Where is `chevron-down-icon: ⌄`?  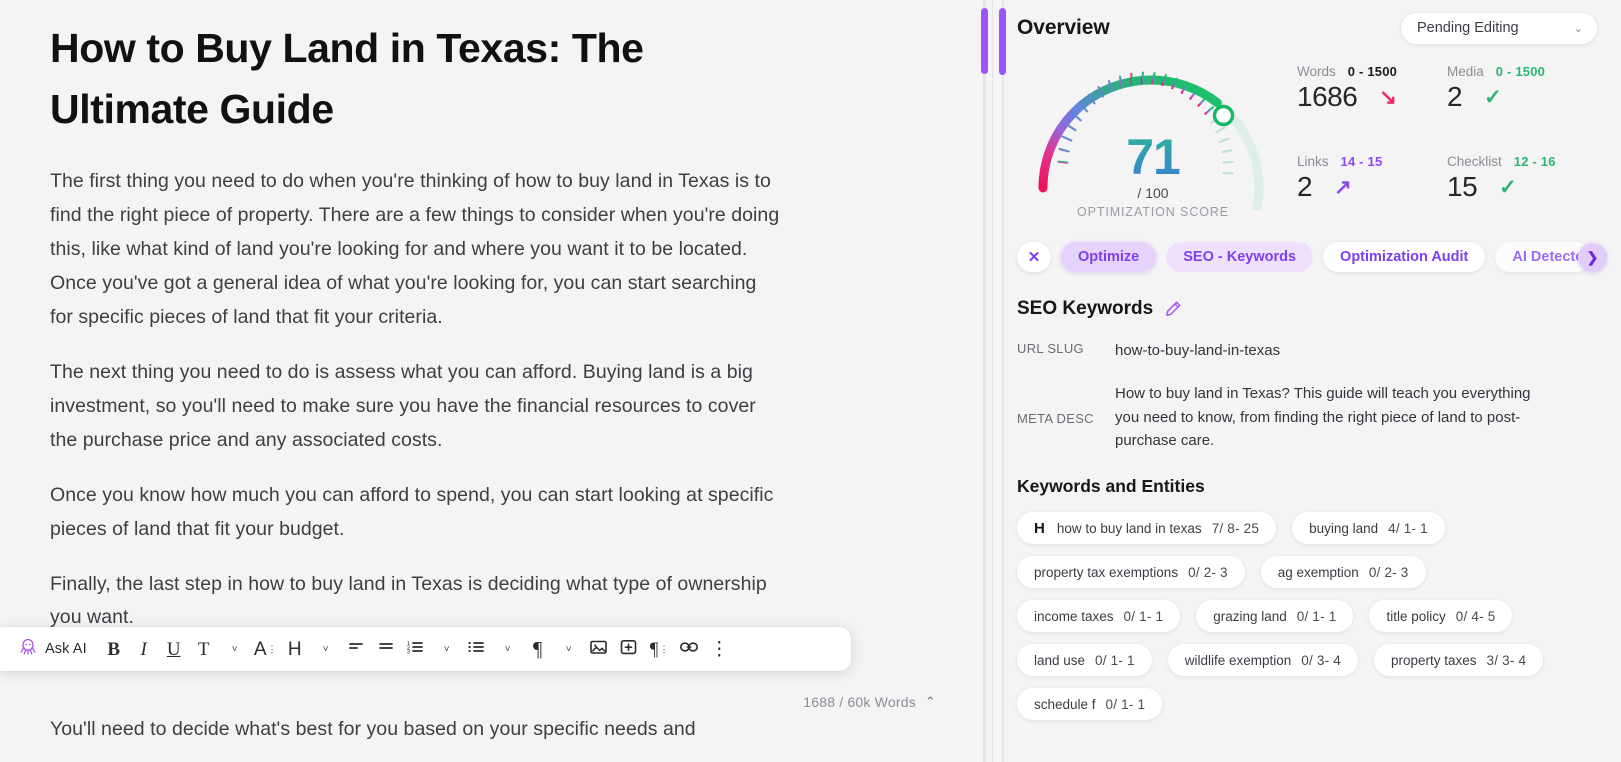
chevron-down-icon: ⌄ is located at coordinates (1578, 28).